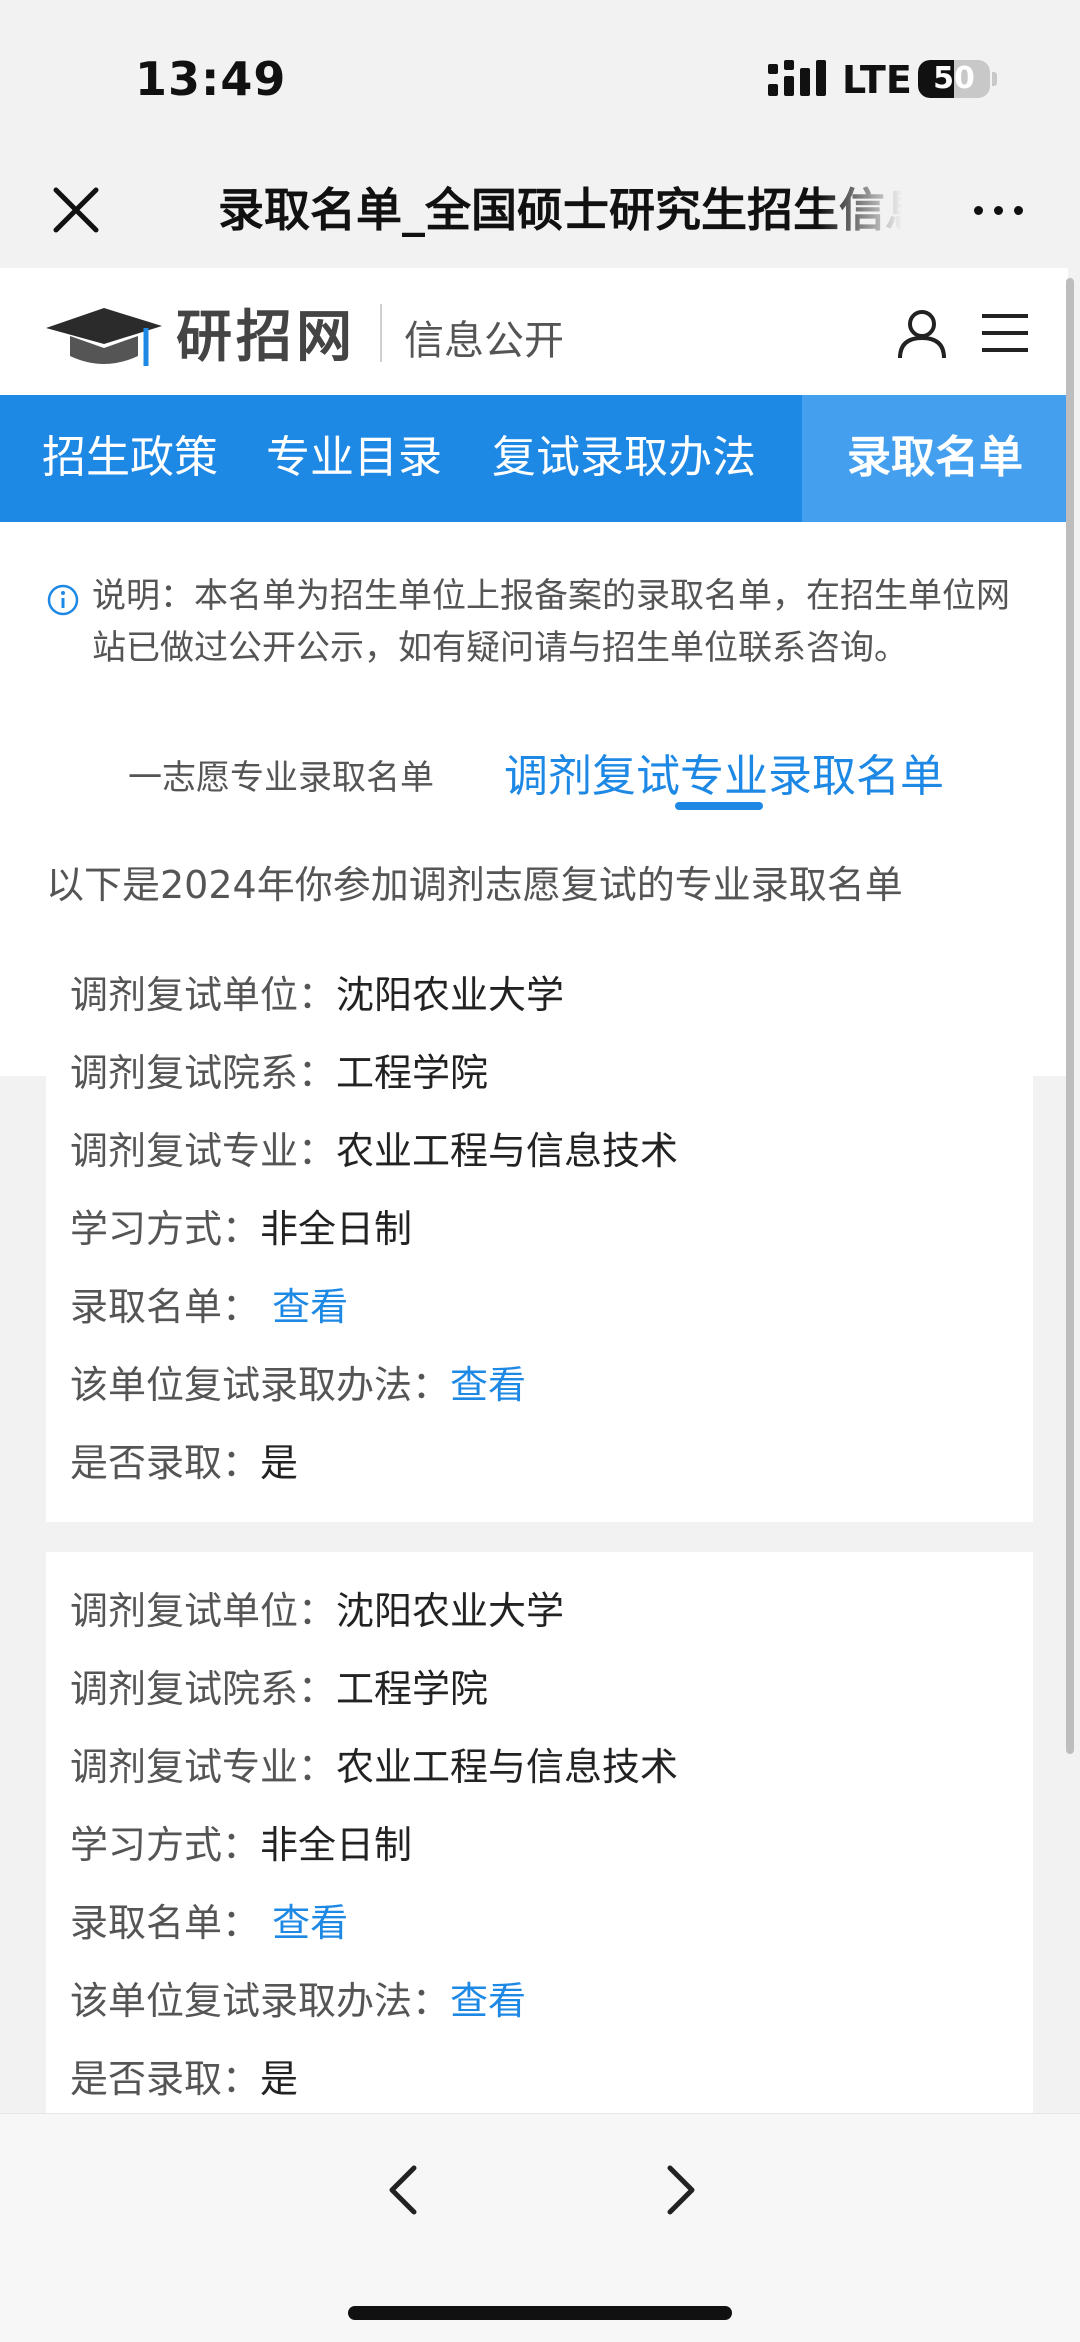 This screenshot has height=2342, width=1080. I want to click on user-icon, so click(922, 334).